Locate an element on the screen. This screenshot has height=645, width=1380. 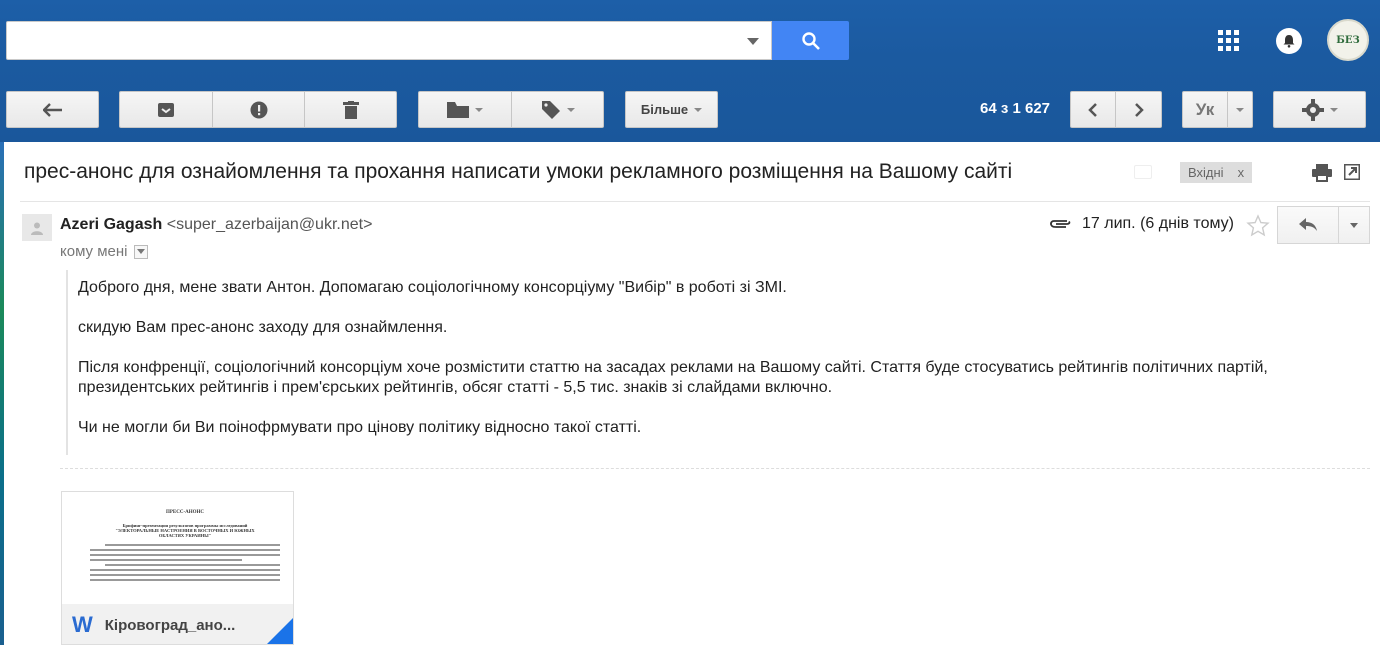
background-edge is located at coordinates (2, 393).